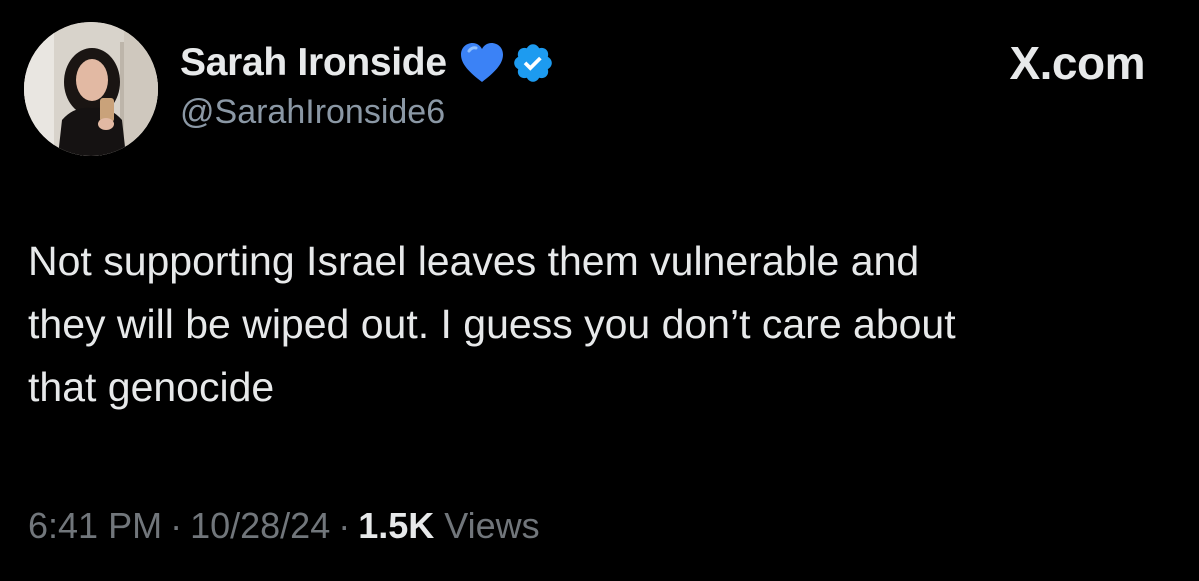 The width and height of the screenshot is (1199, 581). I want to click on author-display-name: Sarah Ironside, so click(313, 63).